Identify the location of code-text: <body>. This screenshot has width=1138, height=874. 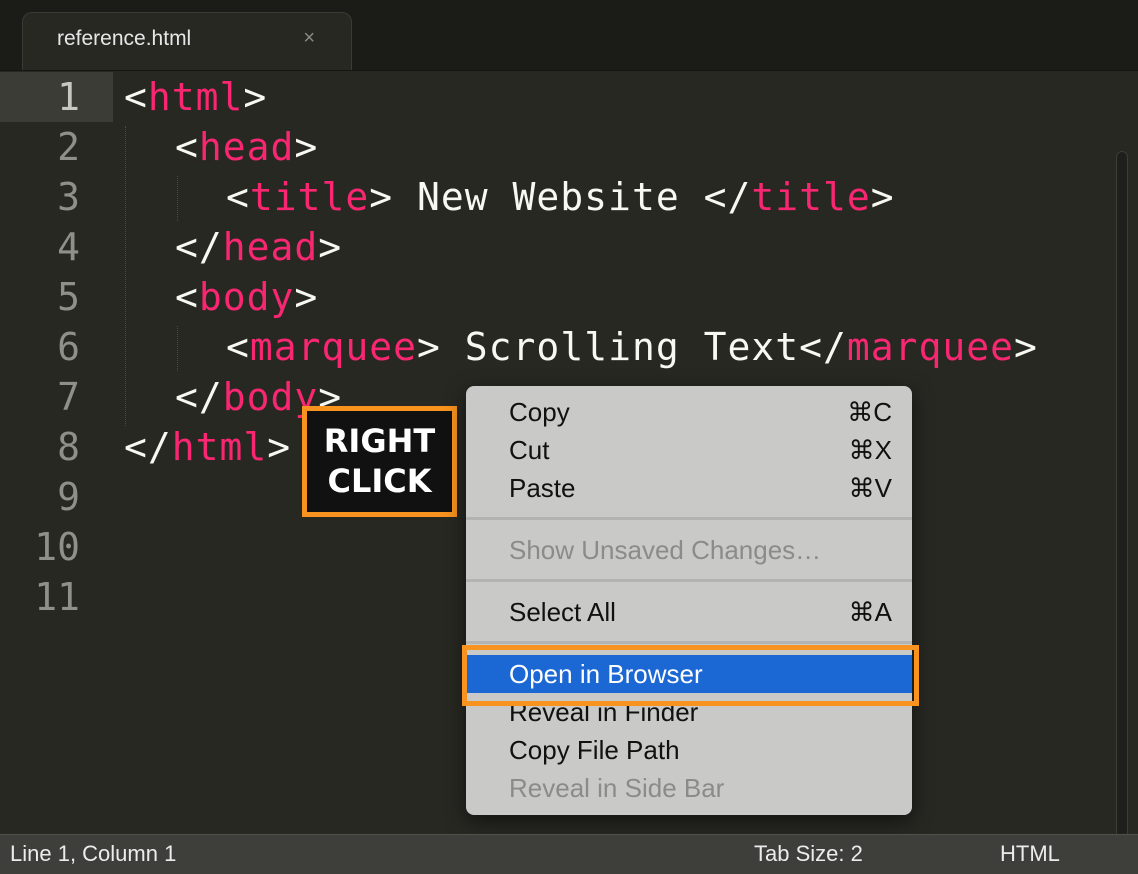
(247, 297).